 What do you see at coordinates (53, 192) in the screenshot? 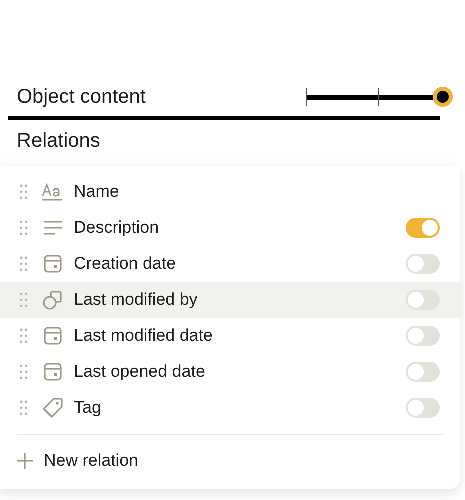
I see `text-format-icon` at bounding box center [53, 192].